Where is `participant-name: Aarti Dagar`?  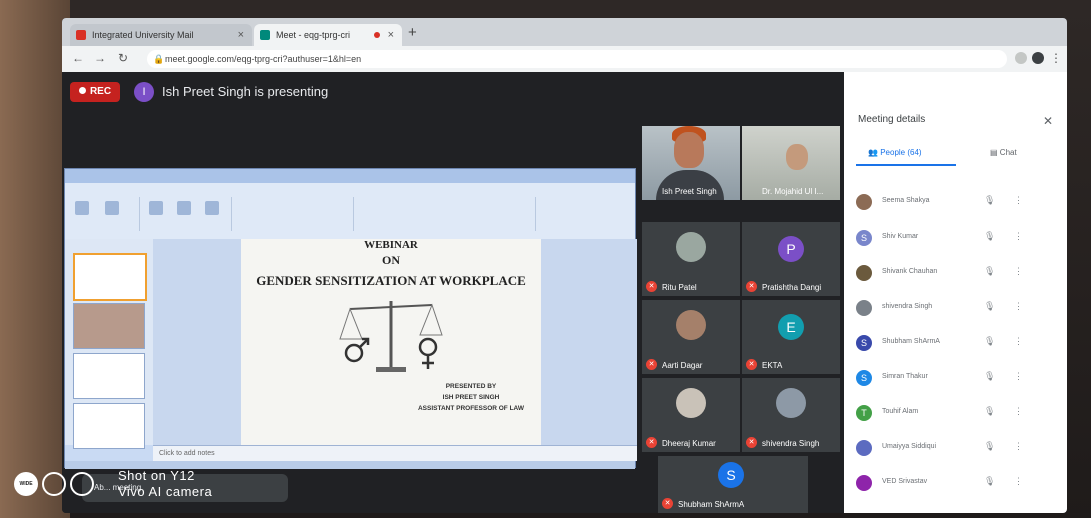 participant-name: Aarti Dagar is located at coordinates (682, 365).